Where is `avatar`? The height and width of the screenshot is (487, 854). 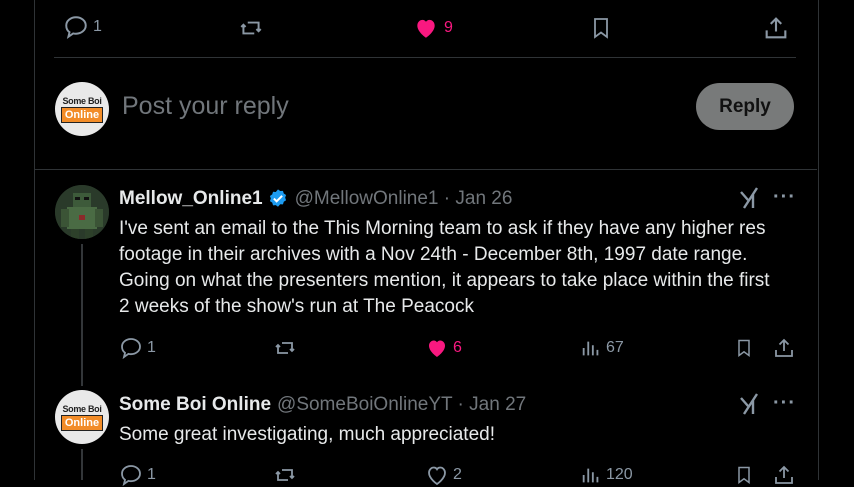 avatar is located at coordinates (82, 212).